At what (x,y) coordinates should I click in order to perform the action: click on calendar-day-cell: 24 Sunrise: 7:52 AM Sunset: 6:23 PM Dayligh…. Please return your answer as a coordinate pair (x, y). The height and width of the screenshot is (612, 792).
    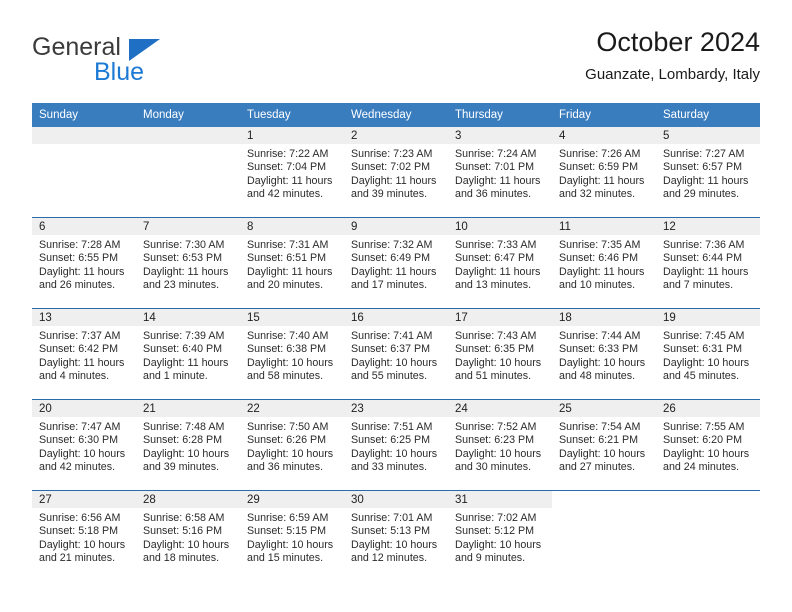
    Looking at the image, I should click on (500, 445).